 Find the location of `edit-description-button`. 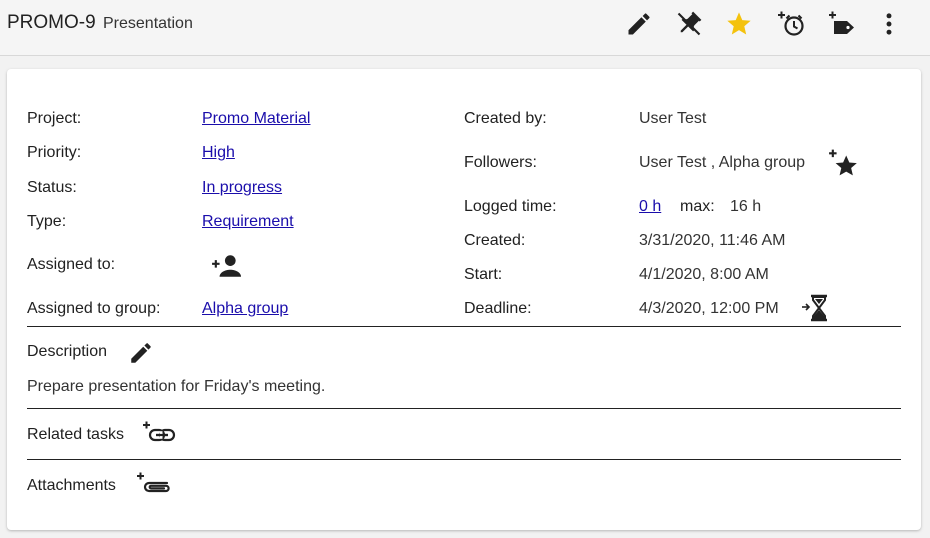

edit-description-button is located at coordinates (141, 353).